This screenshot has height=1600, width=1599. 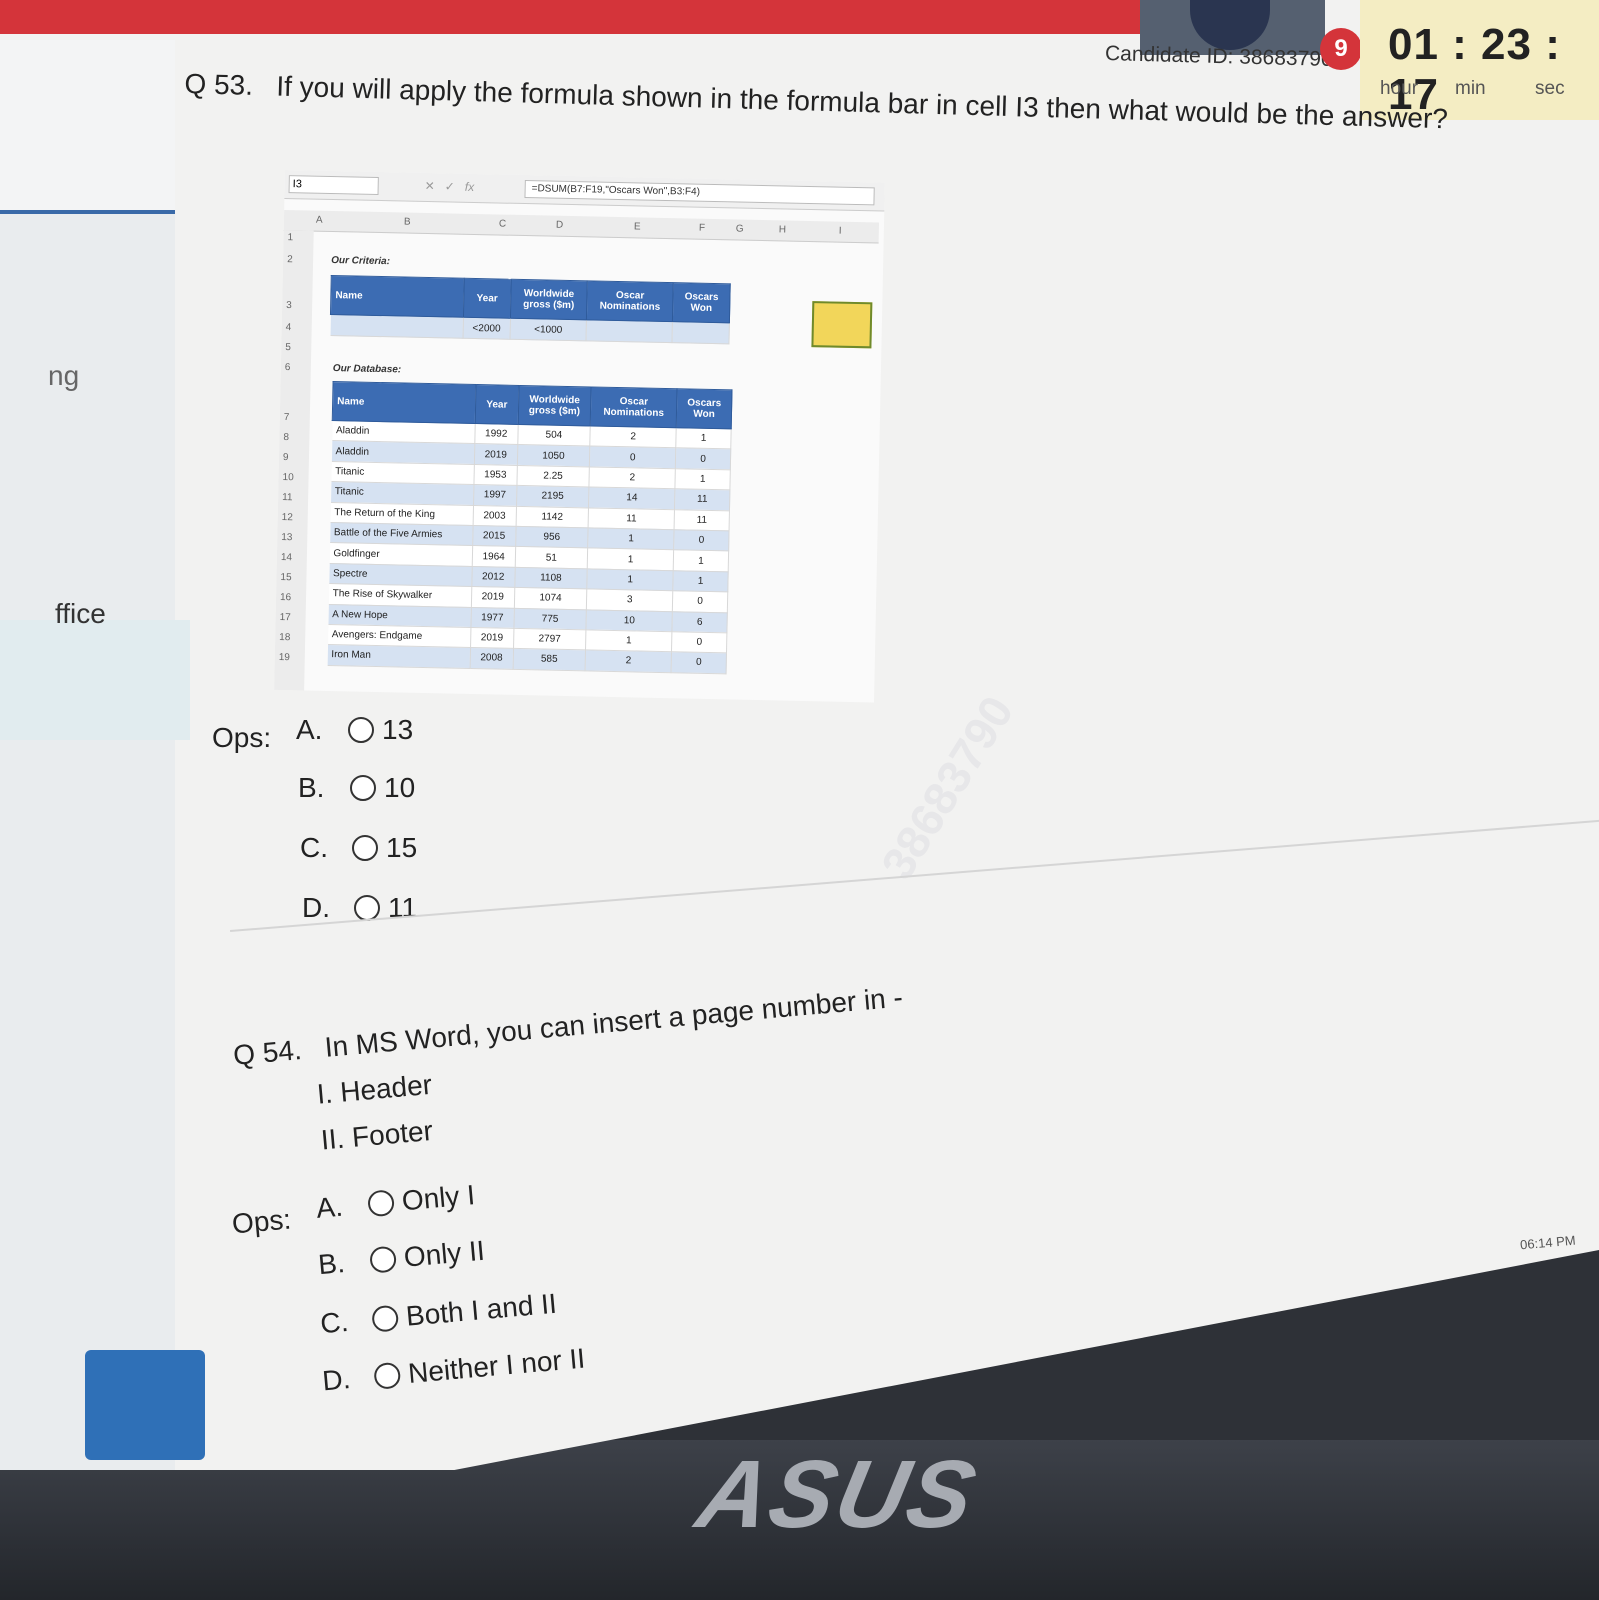 I want to click on table-cell: 1964, so click(x=494, y=556).